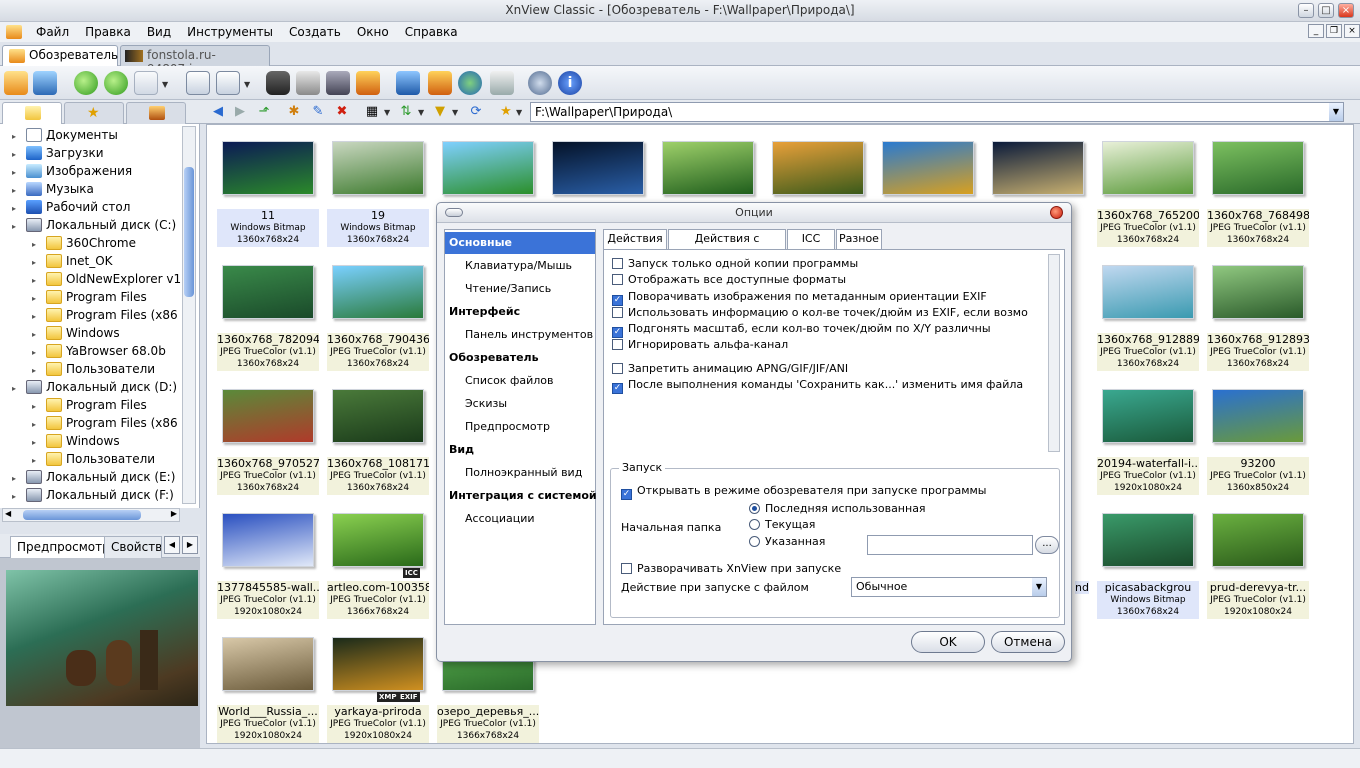 Image resolution: width=1360 pixels, height=768 pixels. Describe the element at coordinates (72, 171) in the screenshot. I see `tree-item: ▸ Изображения` at that location.